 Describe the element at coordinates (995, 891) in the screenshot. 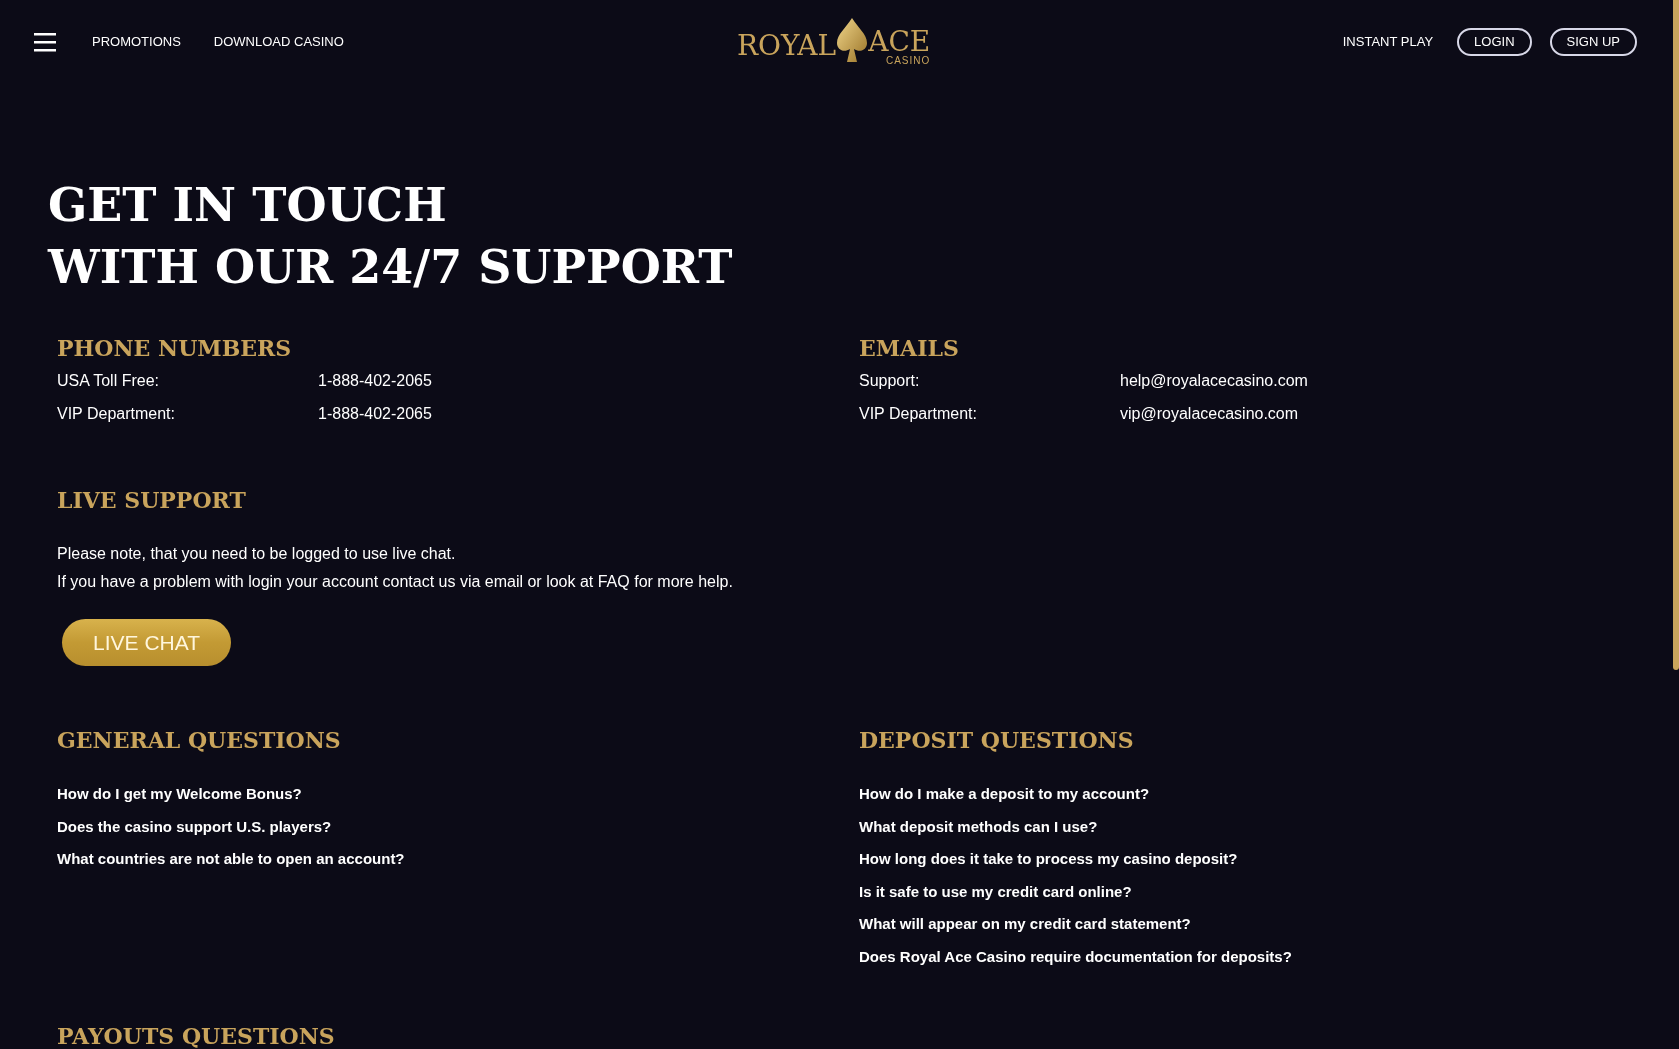

I see `faq-question-link: Is it safe to use my credit card online?` at that location.